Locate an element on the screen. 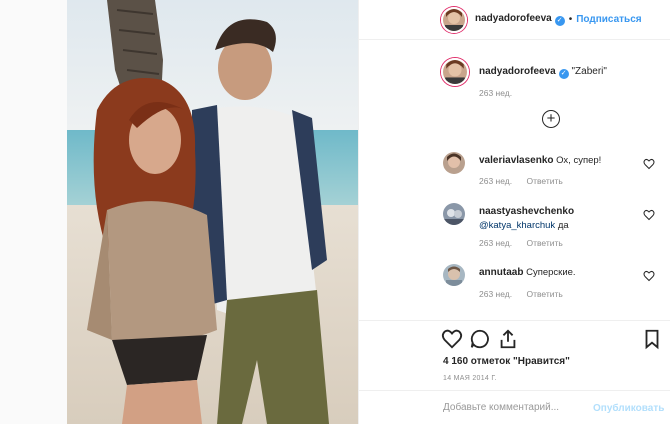  likes-count: 4 160 отметок "Нравится" is located at coordinates (506, 361).